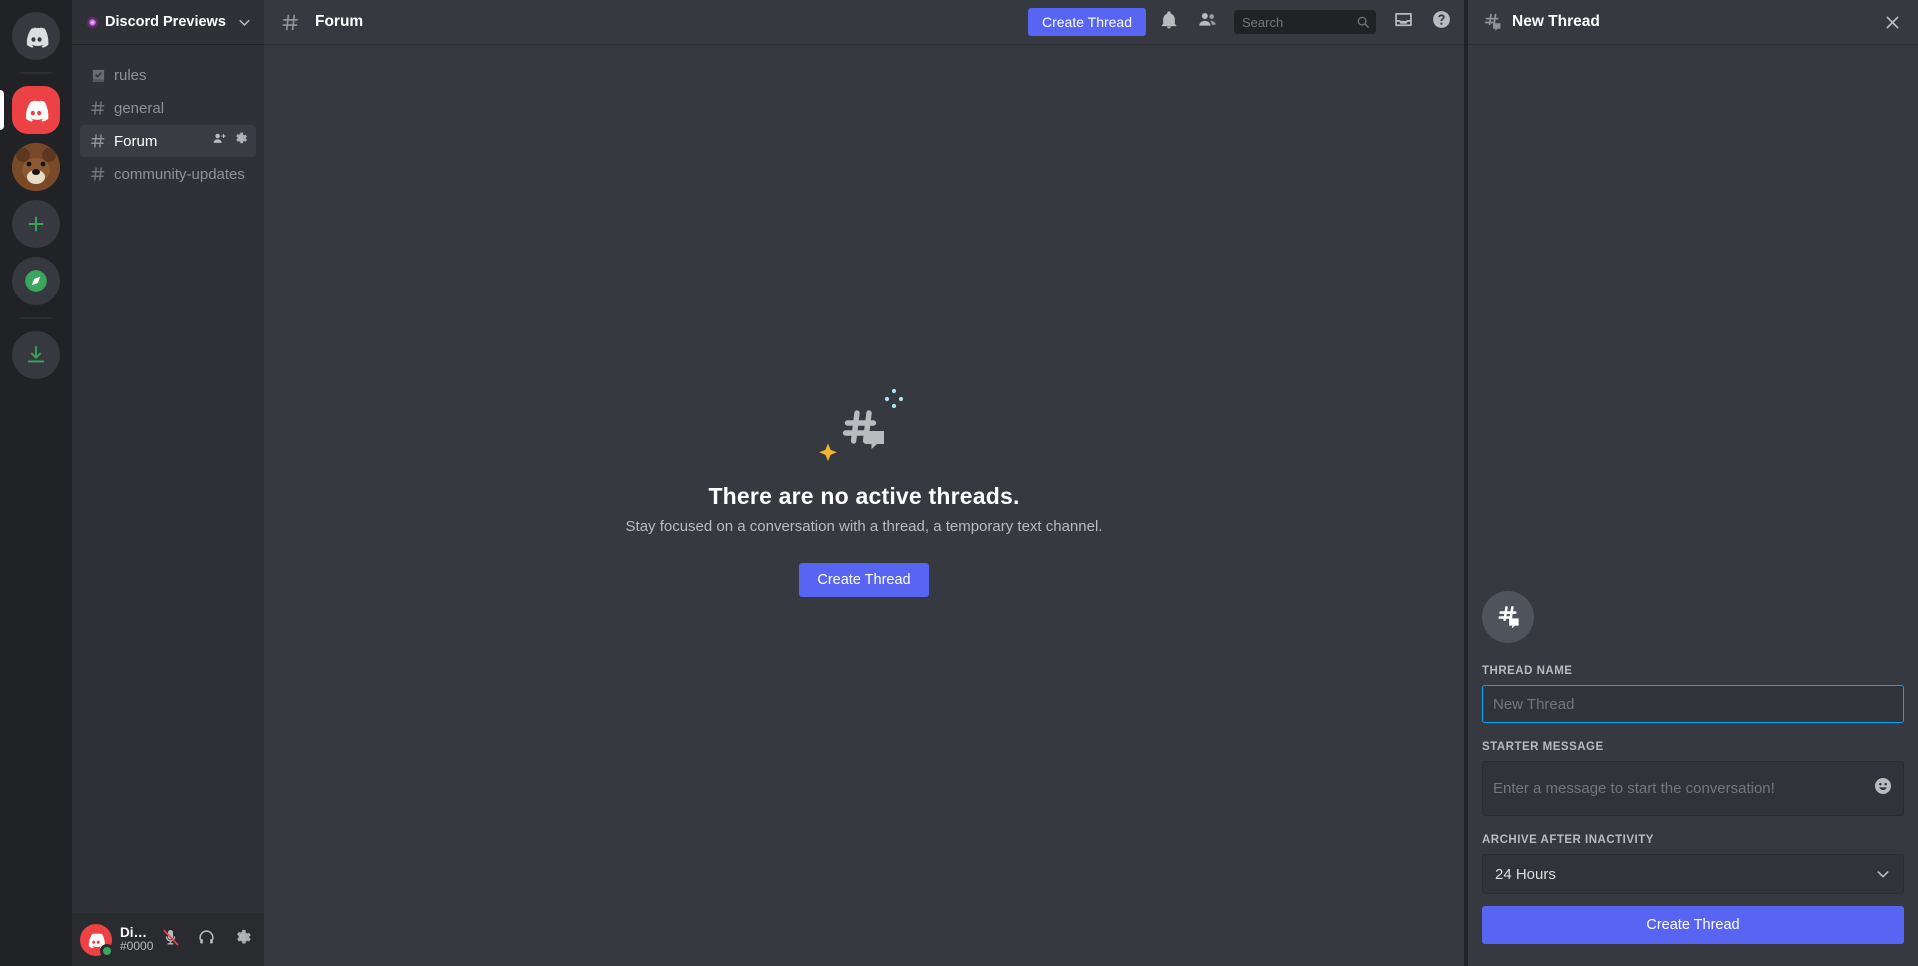  I want to click on thread-name-input, so click(1693, 704).